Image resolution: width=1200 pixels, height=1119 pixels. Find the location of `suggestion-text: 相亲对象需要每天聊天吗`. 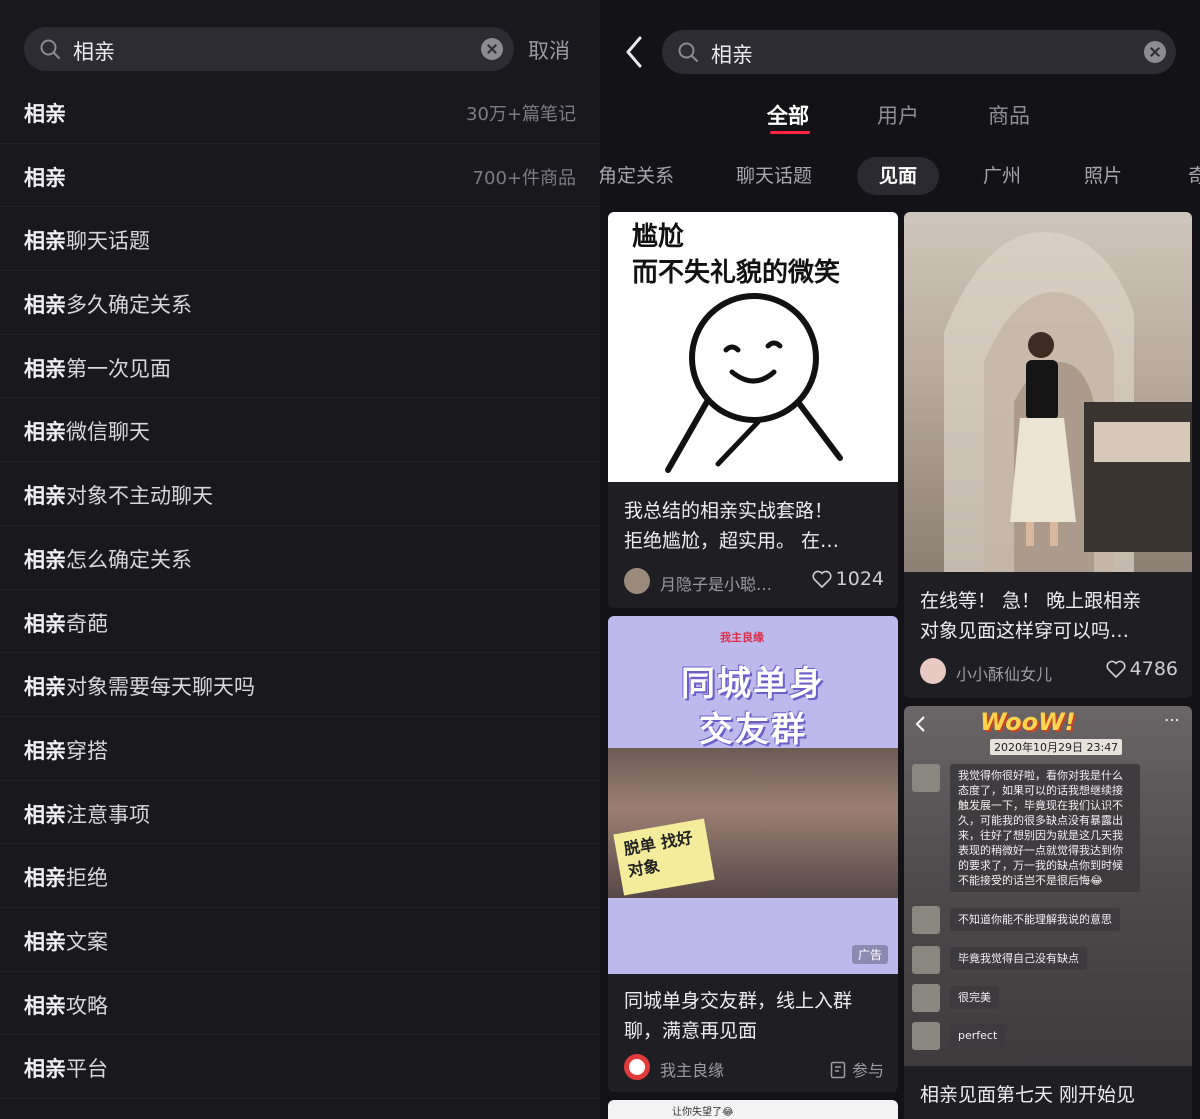

suggestion-text: 相亲对象需要每天聊天吗 is located at coordinates (139, 686).